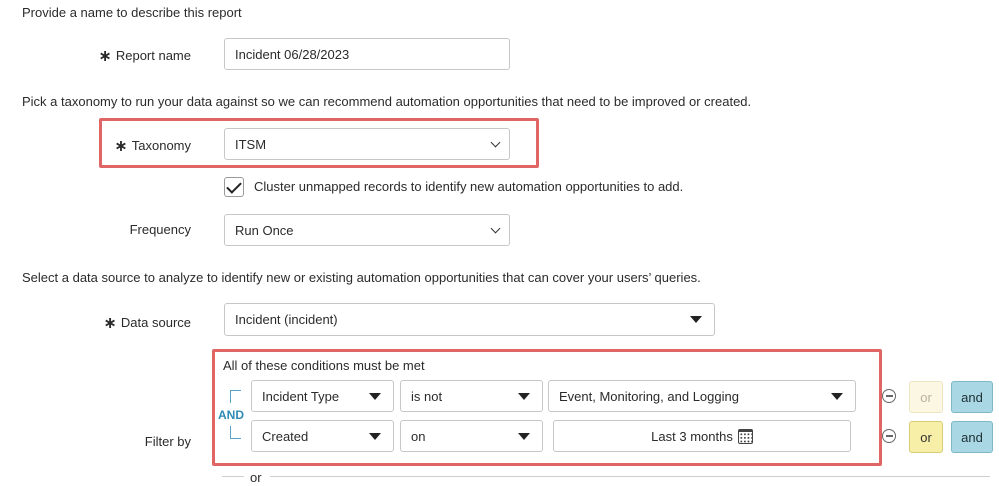  Describe the element at coordinates (285, 436) in the screenshot. I see `condition-2-field-value: Created` at that location.